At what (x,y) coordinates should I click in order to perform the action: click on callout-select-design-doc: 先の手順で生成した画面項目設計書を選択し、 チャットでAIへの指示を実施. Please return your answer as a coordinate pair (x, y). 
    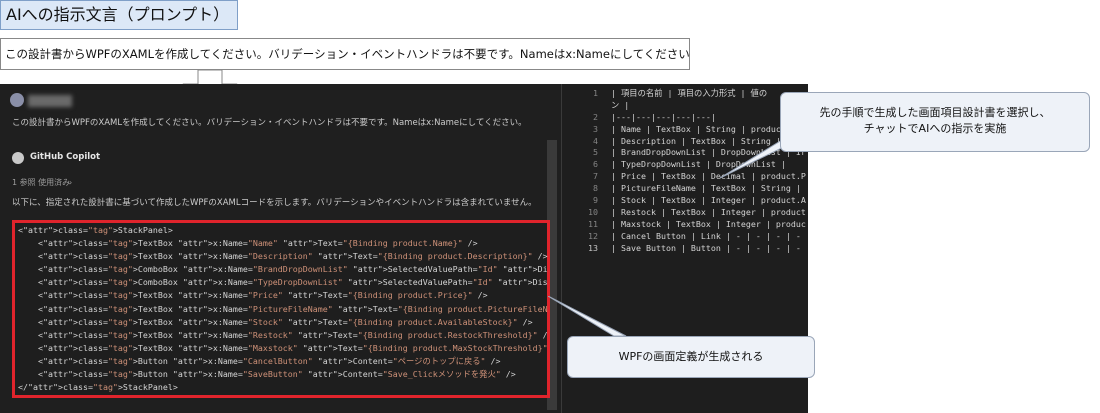
    Looking at the image, I should click on (935, 122).